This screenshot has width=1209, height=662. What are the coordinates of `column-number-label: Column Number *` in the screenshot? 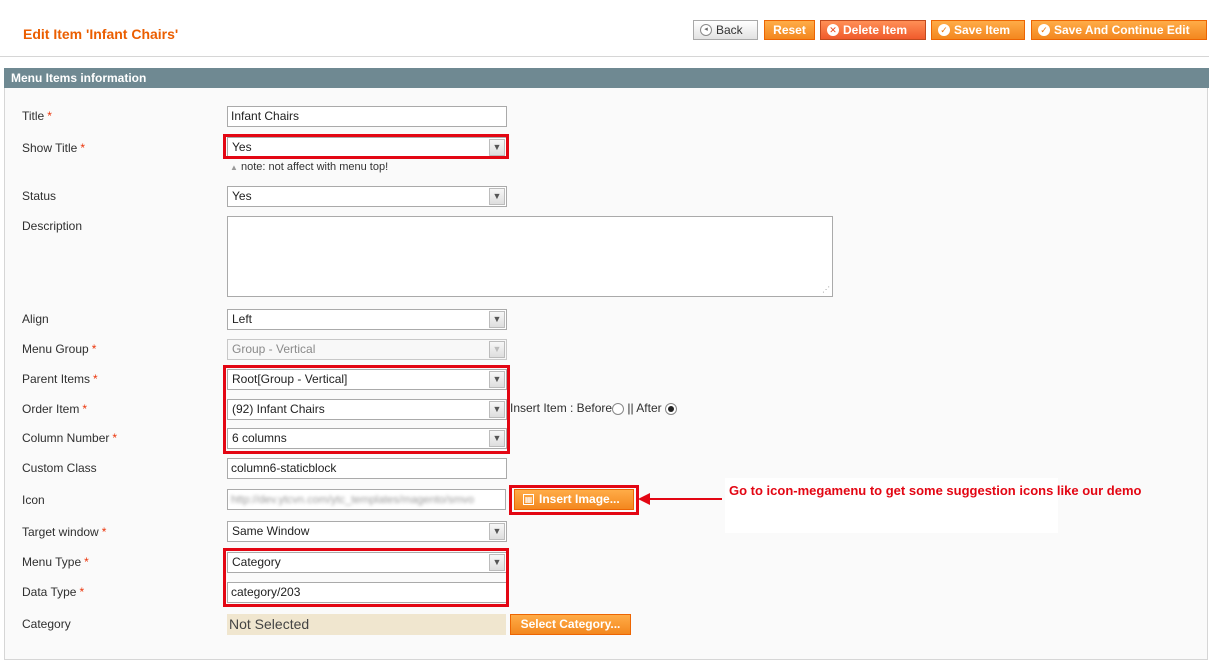 It's located at (70, 438).